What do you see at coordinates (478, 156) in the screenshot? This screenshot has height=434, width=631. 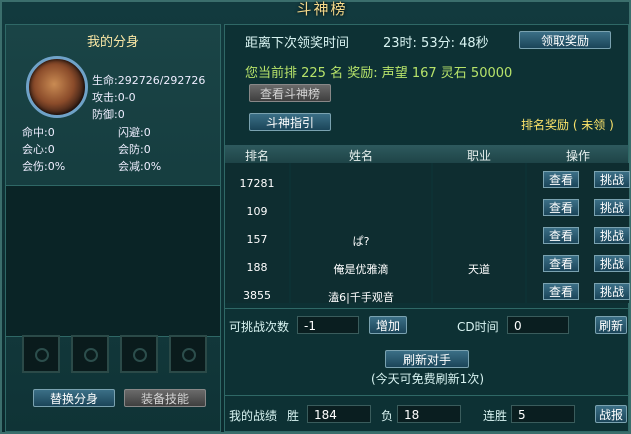 I see `header-job: 职业` at bounding box center [478, 156].